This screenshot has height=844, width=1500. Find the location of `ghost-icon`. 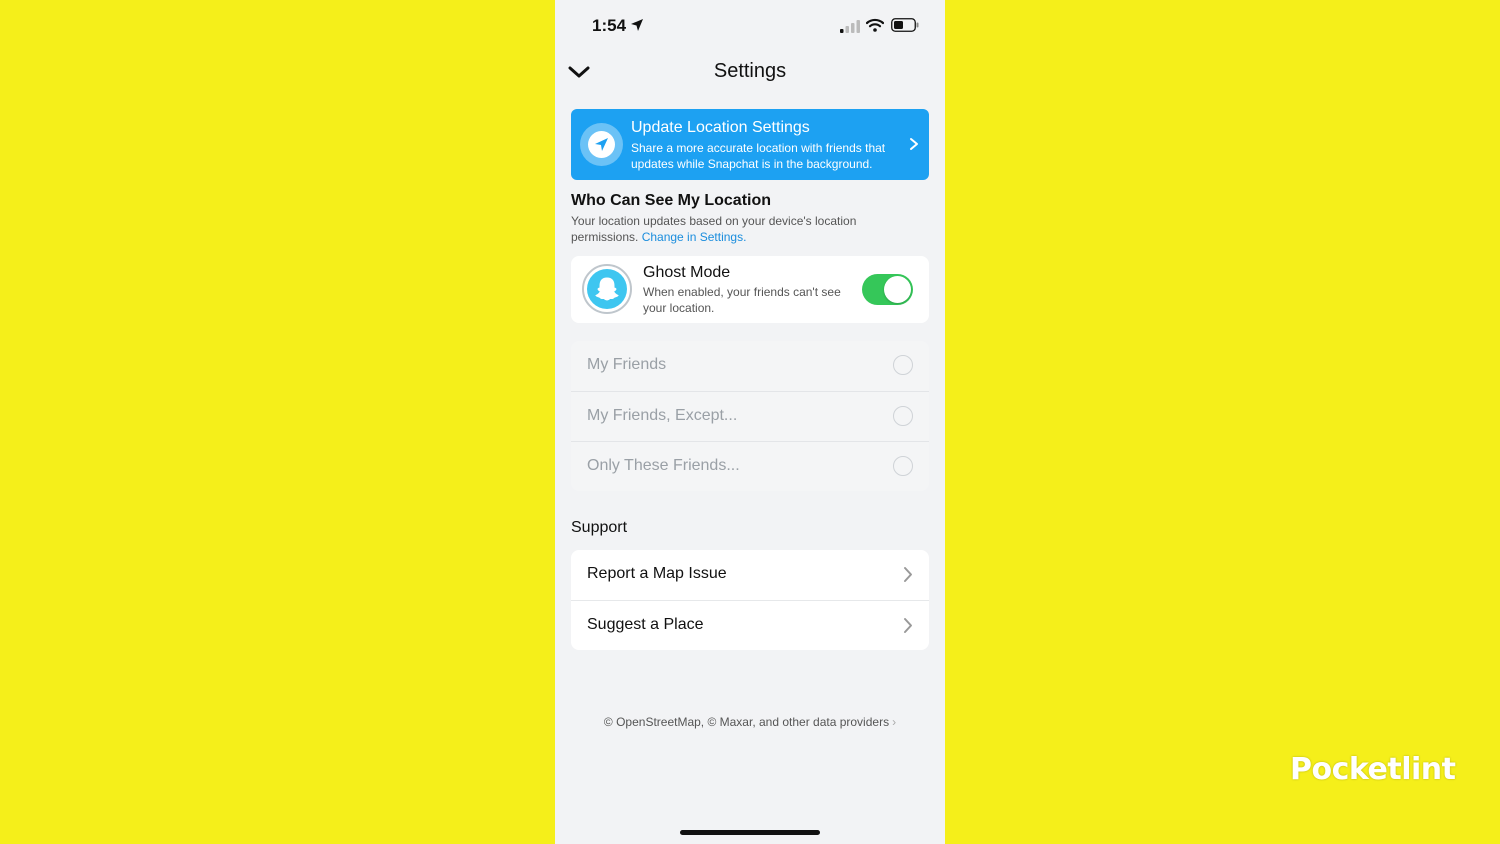

ghost-icon is located at coordinates (607, 289).